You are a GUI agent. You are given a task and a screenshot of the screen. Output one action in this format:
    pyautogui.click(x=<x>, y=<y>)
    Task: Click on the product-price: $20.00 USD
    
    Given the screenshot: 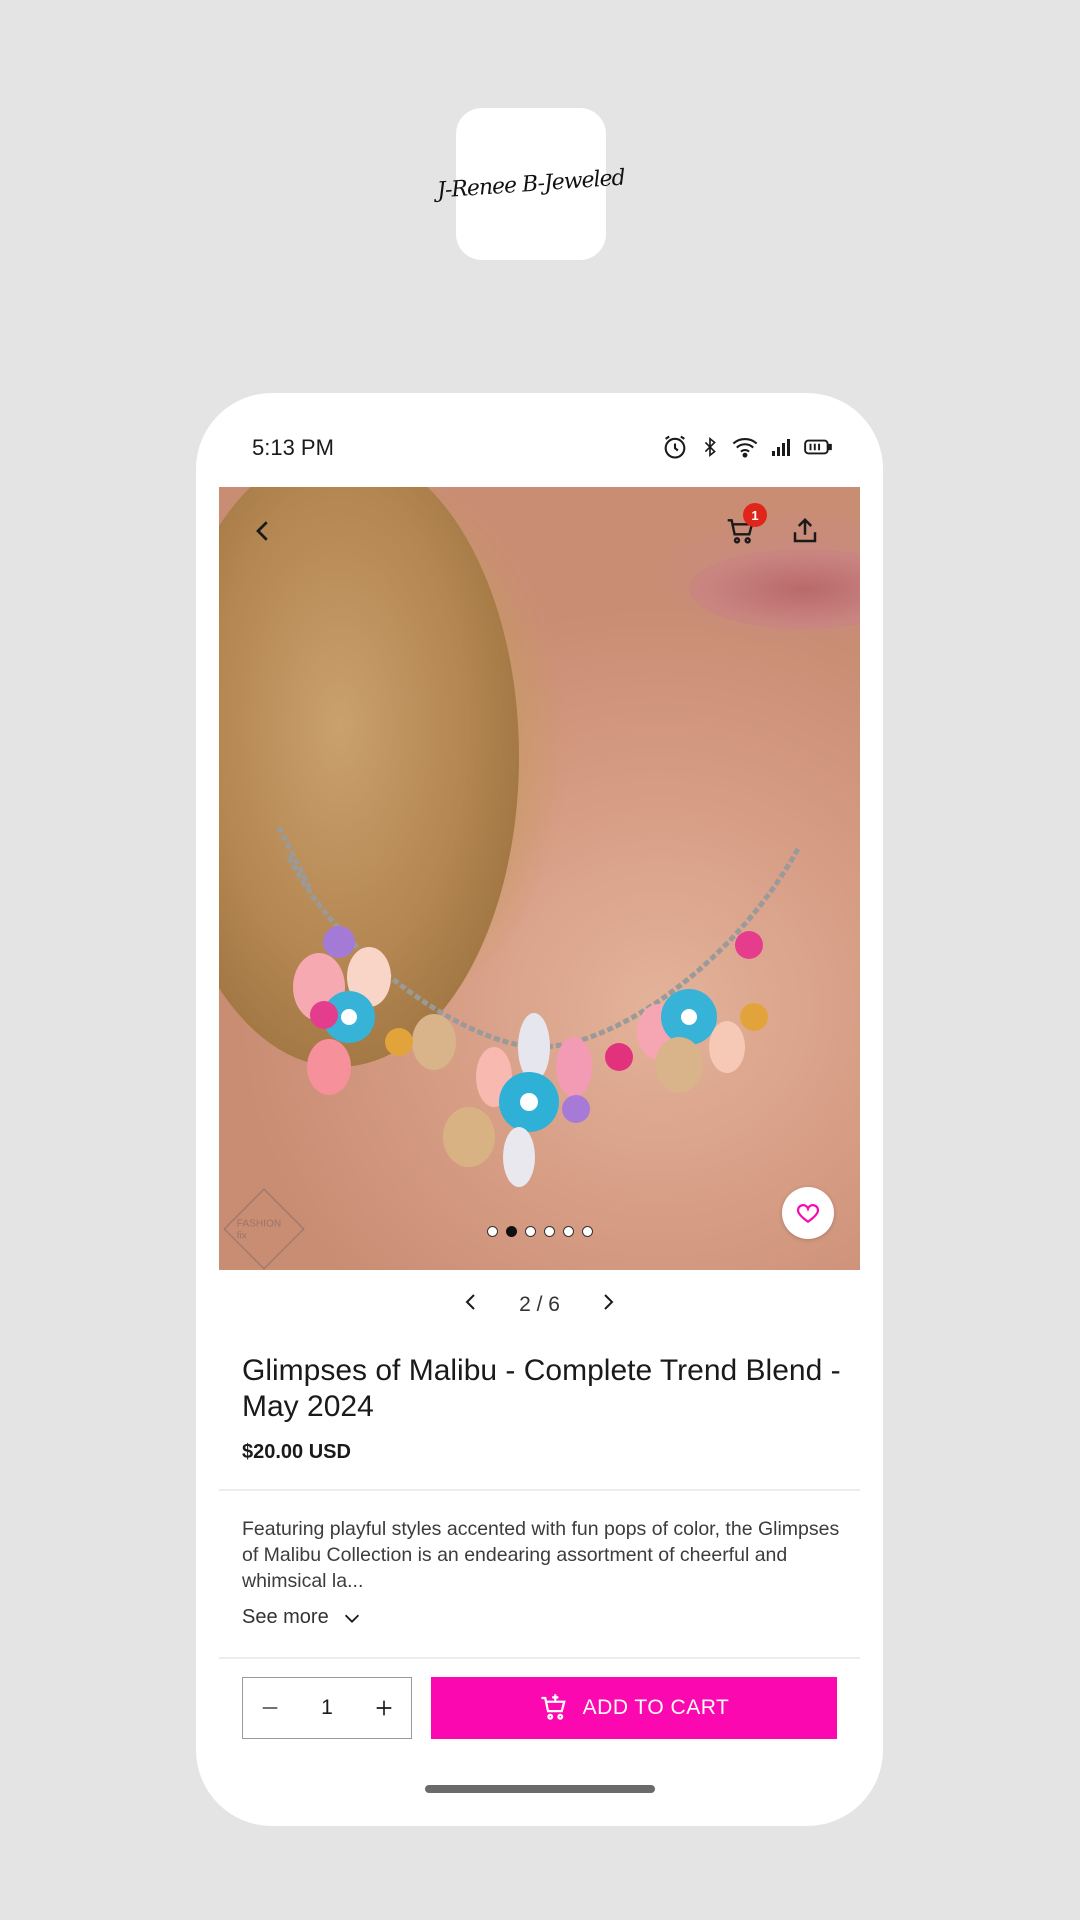 What is the action you would take?
    pyautogui.click(x=296, y=1452)
    